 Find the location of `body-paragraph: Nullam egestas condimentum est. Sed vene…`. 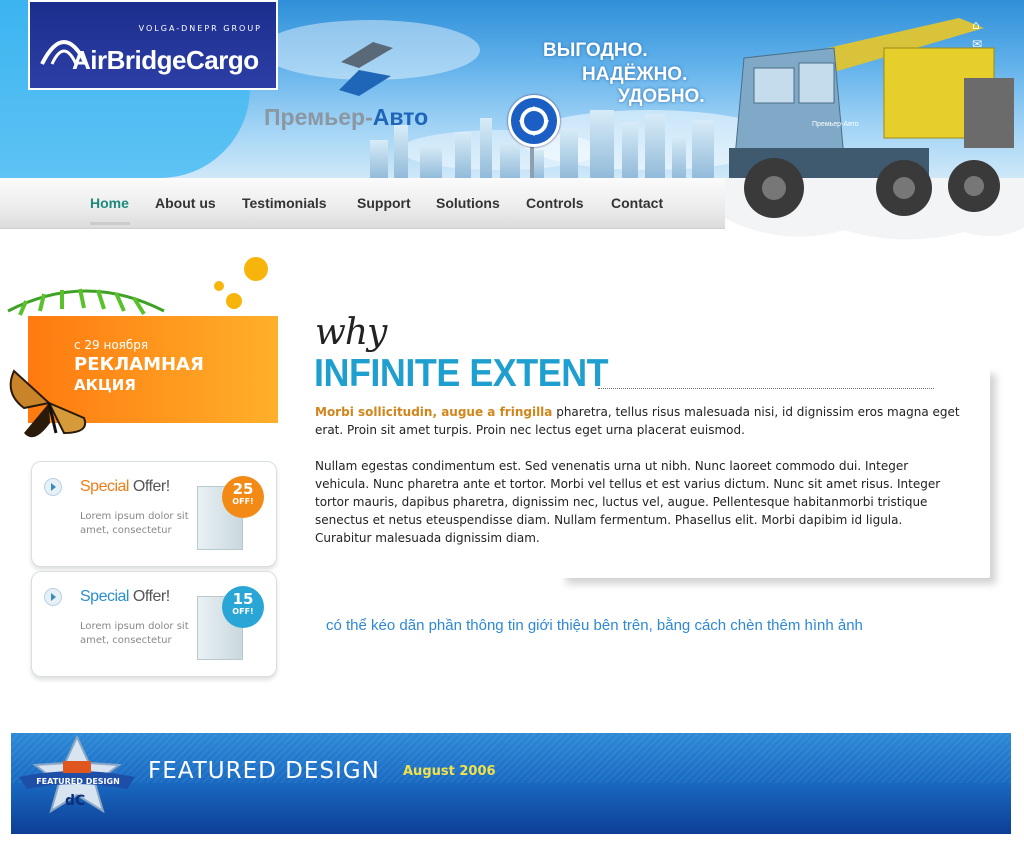

body-paragraph: Nullam egestas condimentum est. Sed vene… is located at coordinates (628, 502).